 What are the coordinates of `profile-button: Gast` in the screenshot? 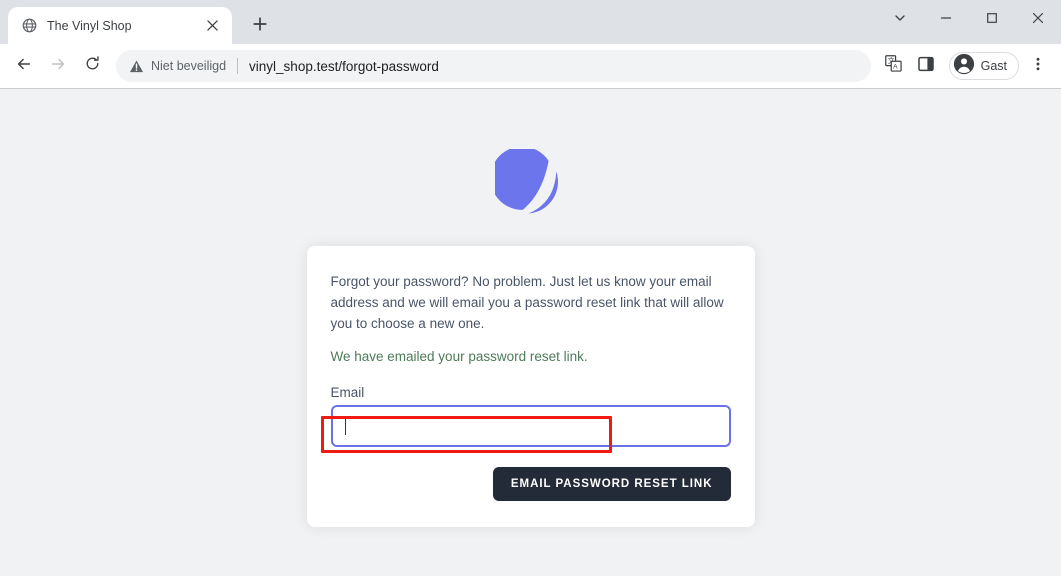 It's located at (983, 66).